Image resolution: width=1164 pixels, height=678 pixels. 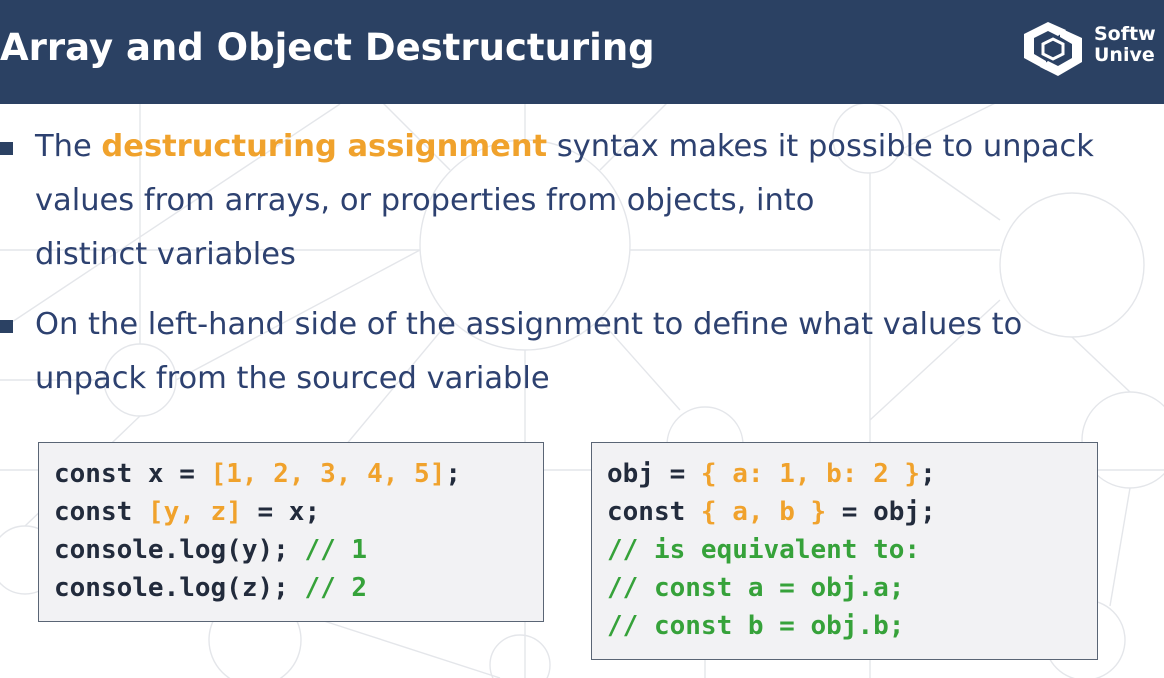 What do you see at coordinates (654, 474) in the screenshot?
I see `code-token: obj =` at bounding box center [654, 474].